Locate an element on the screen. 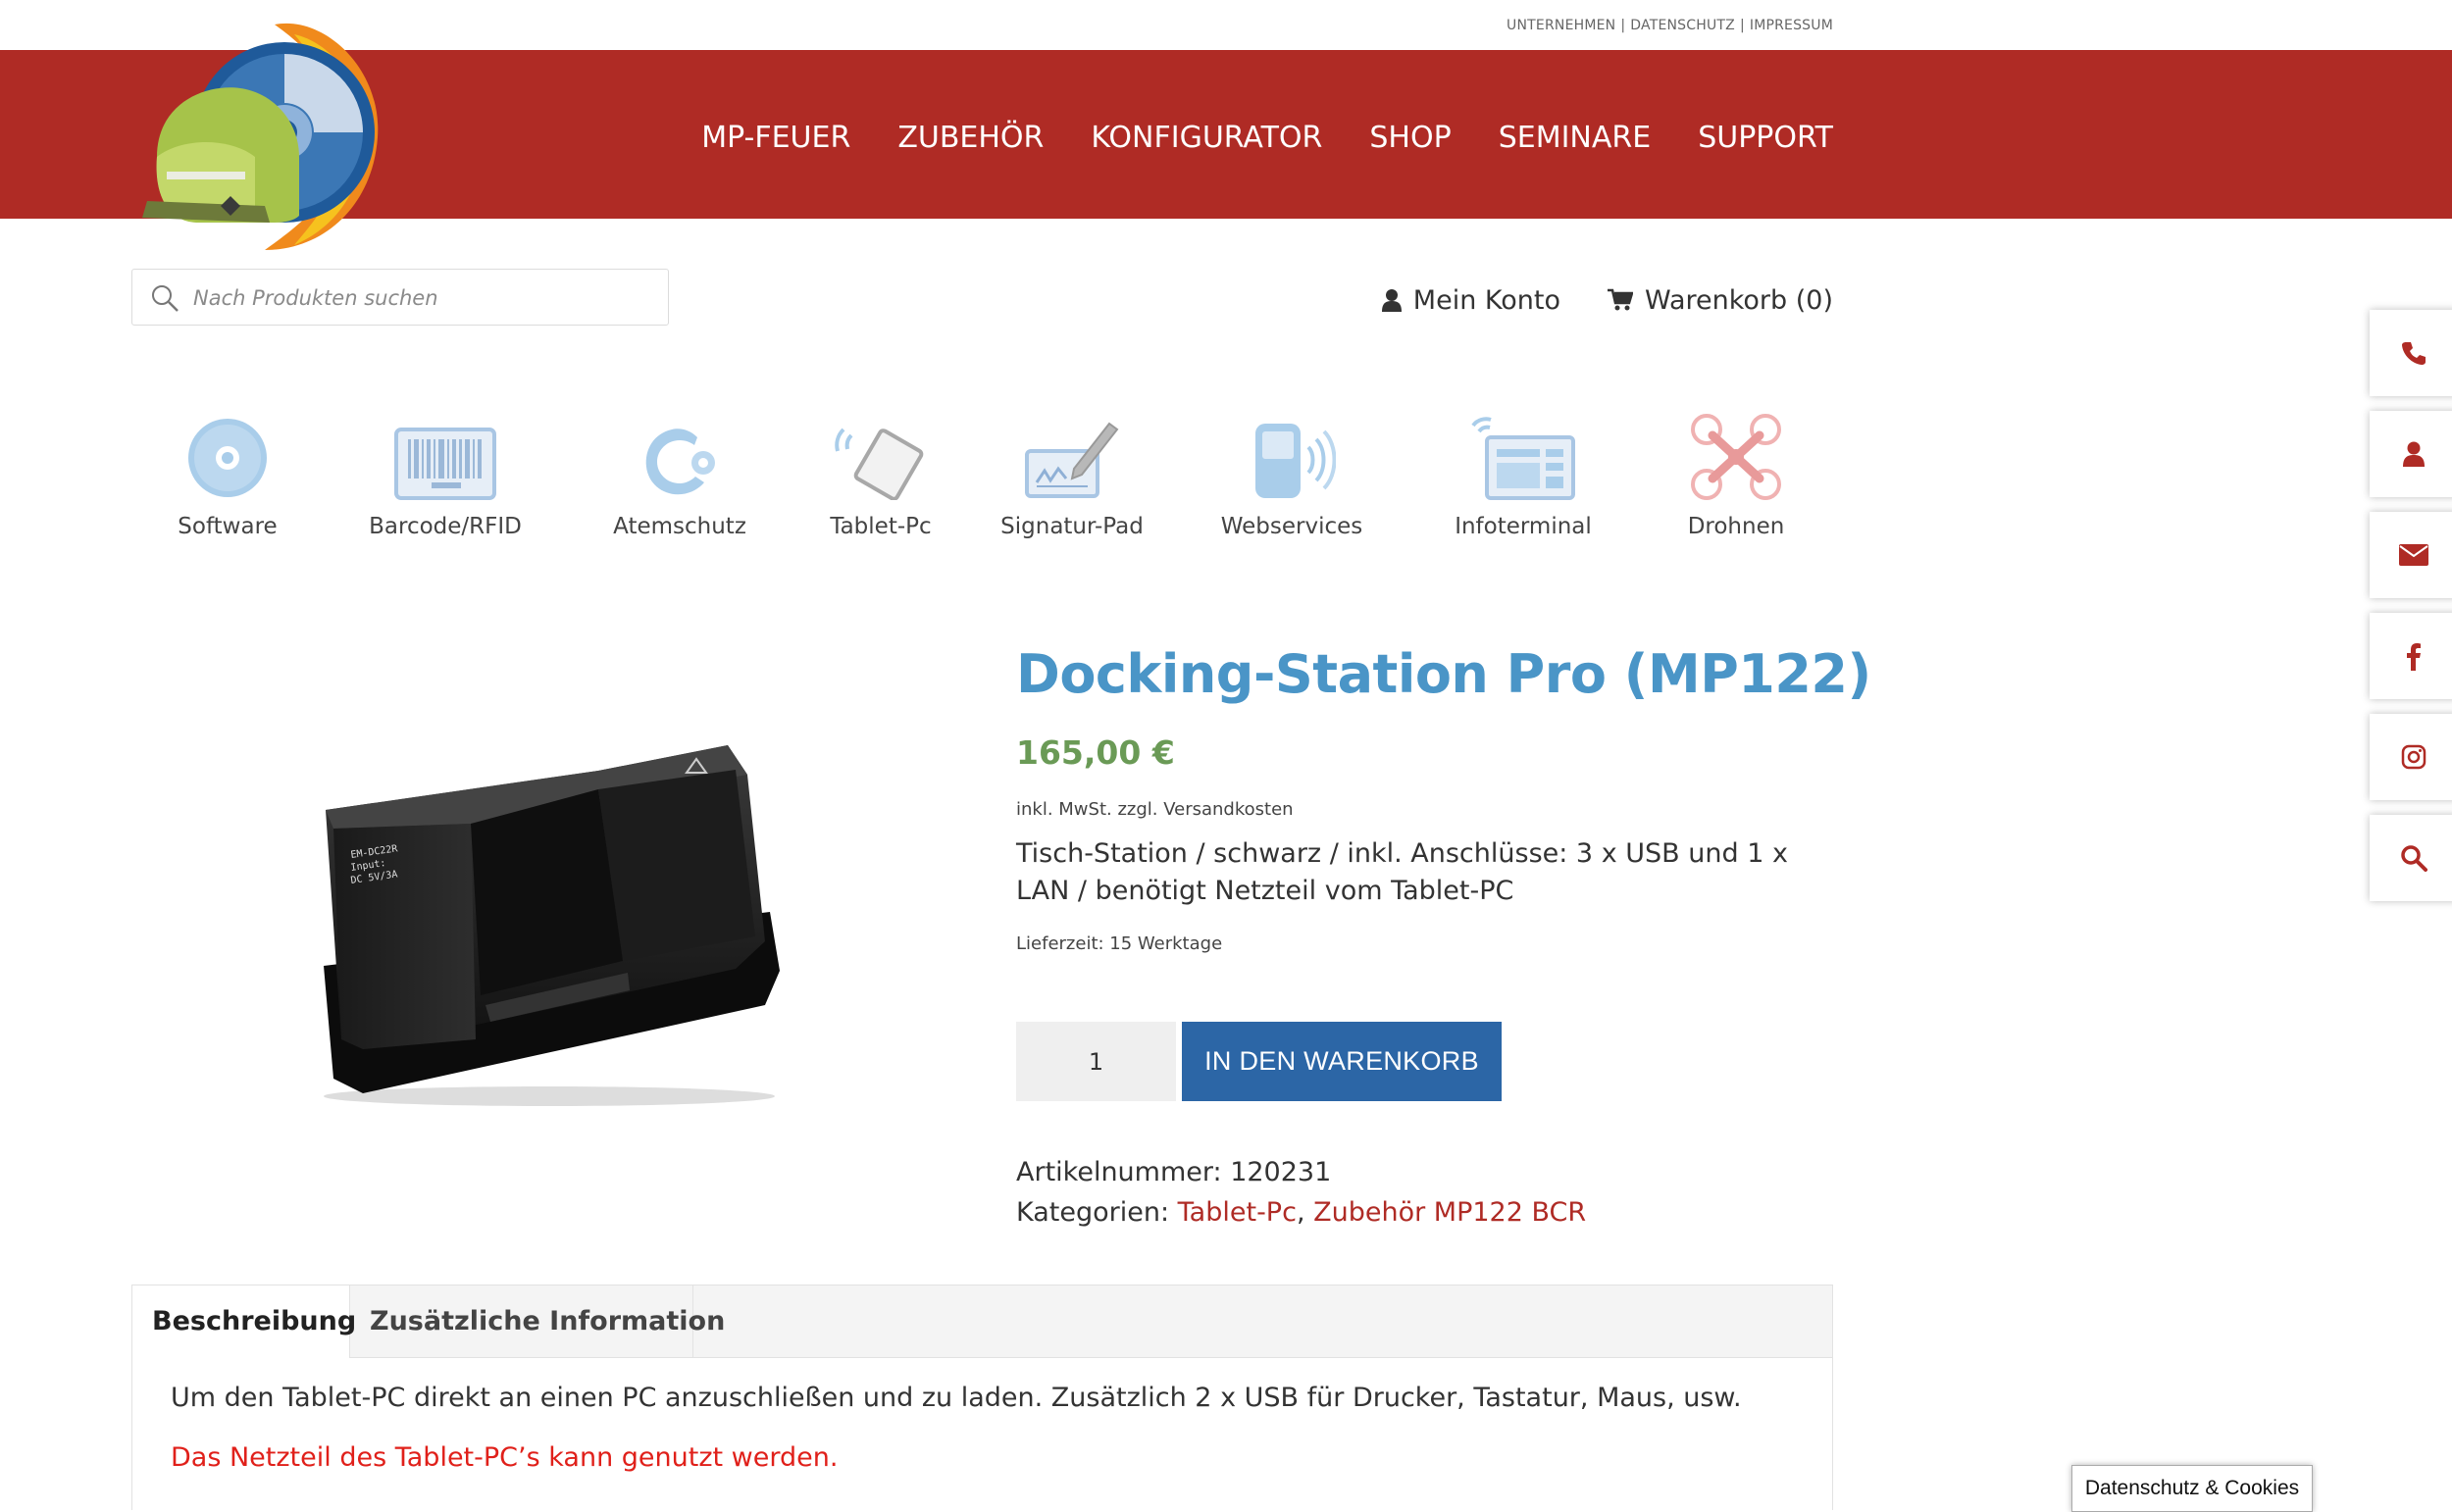  category-label: Webservices is located at coordinates (1291, 526).